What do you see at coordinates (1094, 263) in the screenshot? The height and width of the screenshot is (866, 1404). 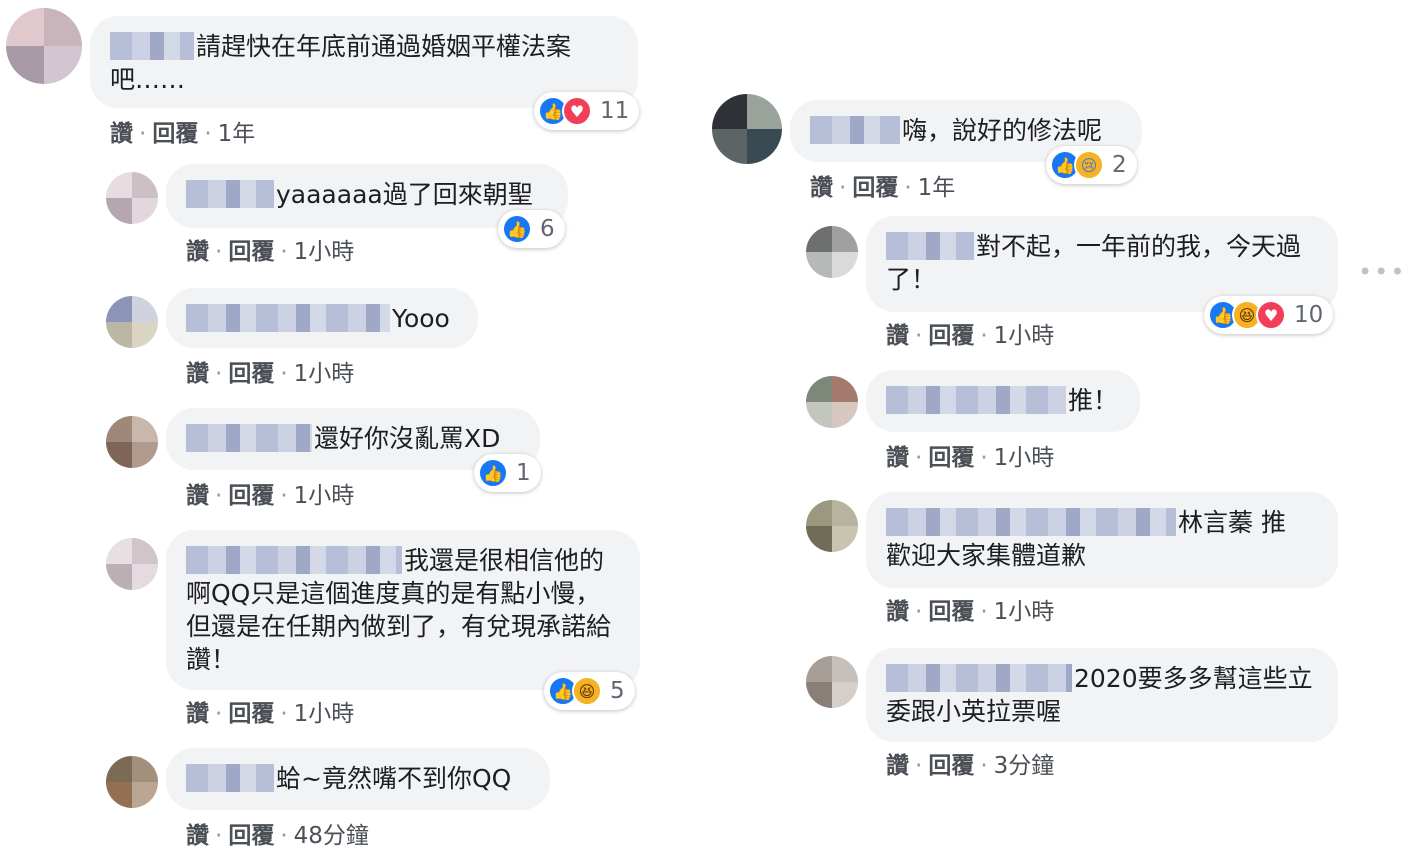 I see `comment-text: 對不起，一年前的我，今天過了！` at bounding box center [1094, 263].